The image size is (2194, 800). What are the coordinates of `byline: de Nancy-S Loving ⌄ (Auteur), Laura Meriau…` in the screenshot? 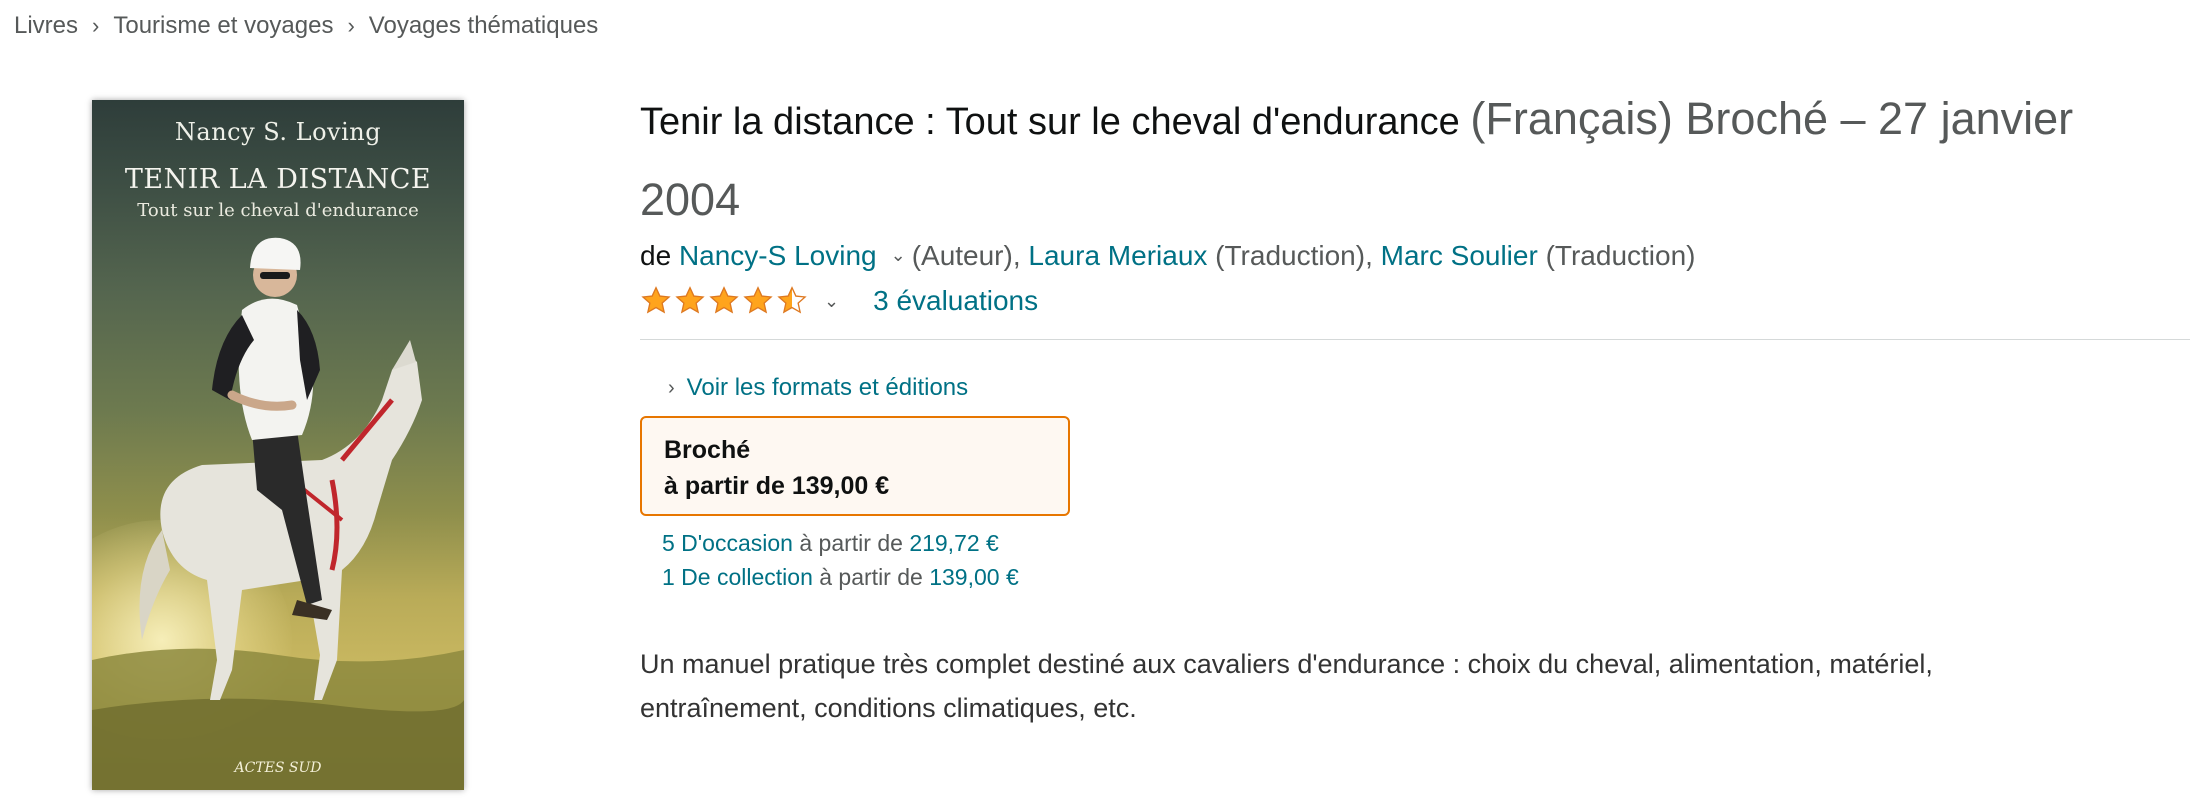 It's located at (1410, 255).